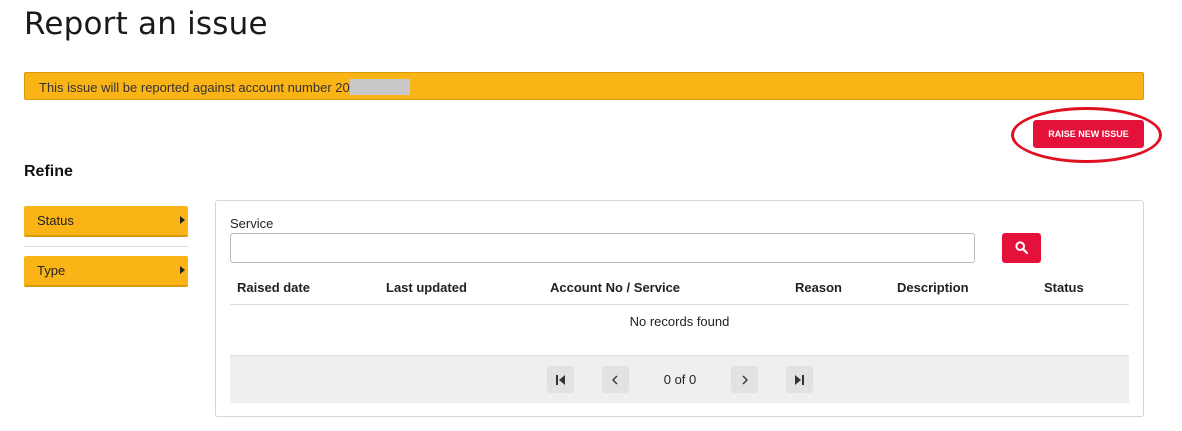 The image size is (1182, 431). Describe the element at coordinates (818, 287) in the screenshot. I see `column-header-reason: Reason` at that location.